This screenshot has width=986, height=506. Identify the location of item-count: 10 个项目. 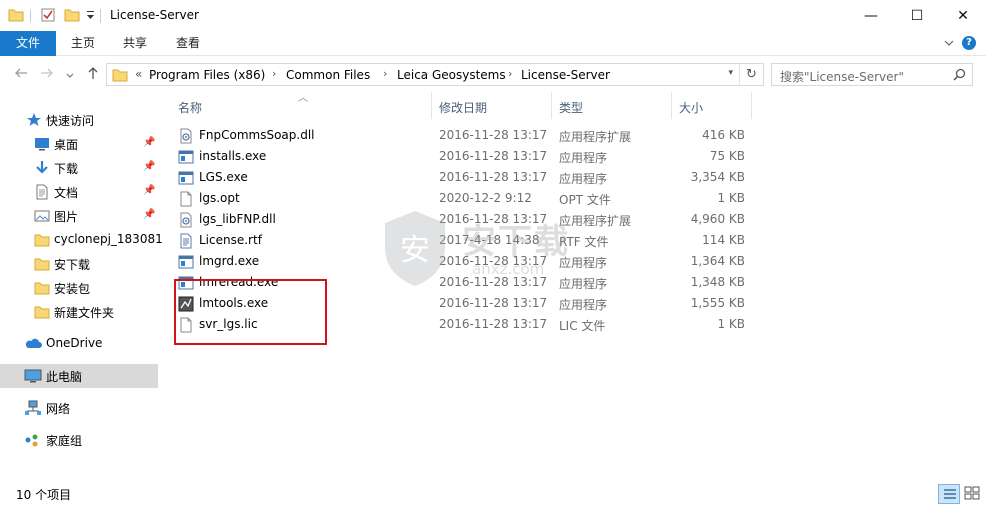
(44, 495).